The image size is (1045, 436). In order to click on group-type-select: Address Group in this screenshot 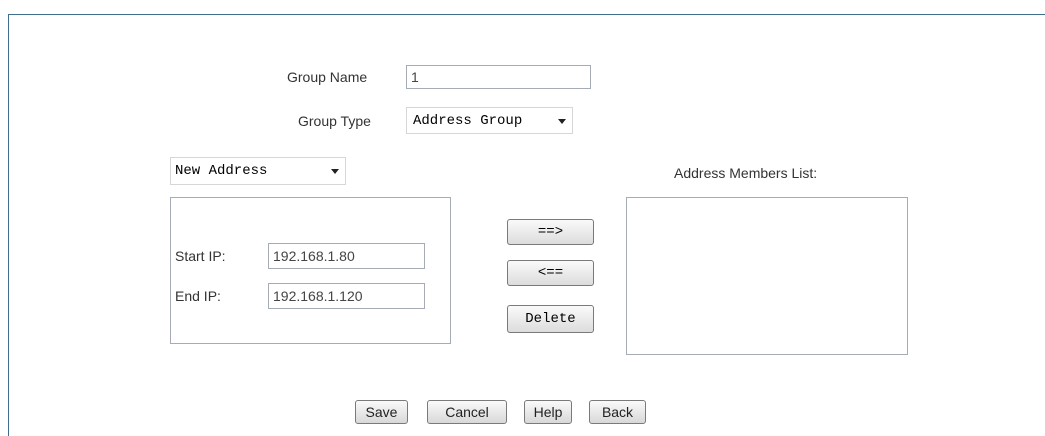, I will do `click(489, 120)`.